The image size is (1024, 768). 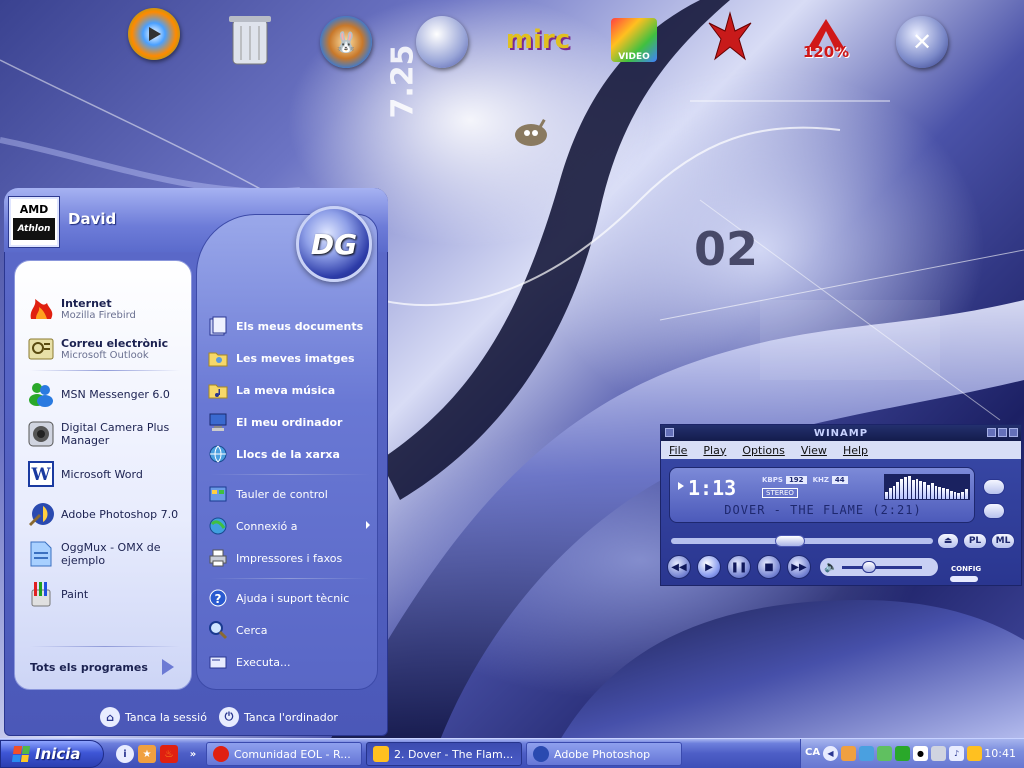 I want to click on tray-mouse-icon, so click(x=938, y=753).